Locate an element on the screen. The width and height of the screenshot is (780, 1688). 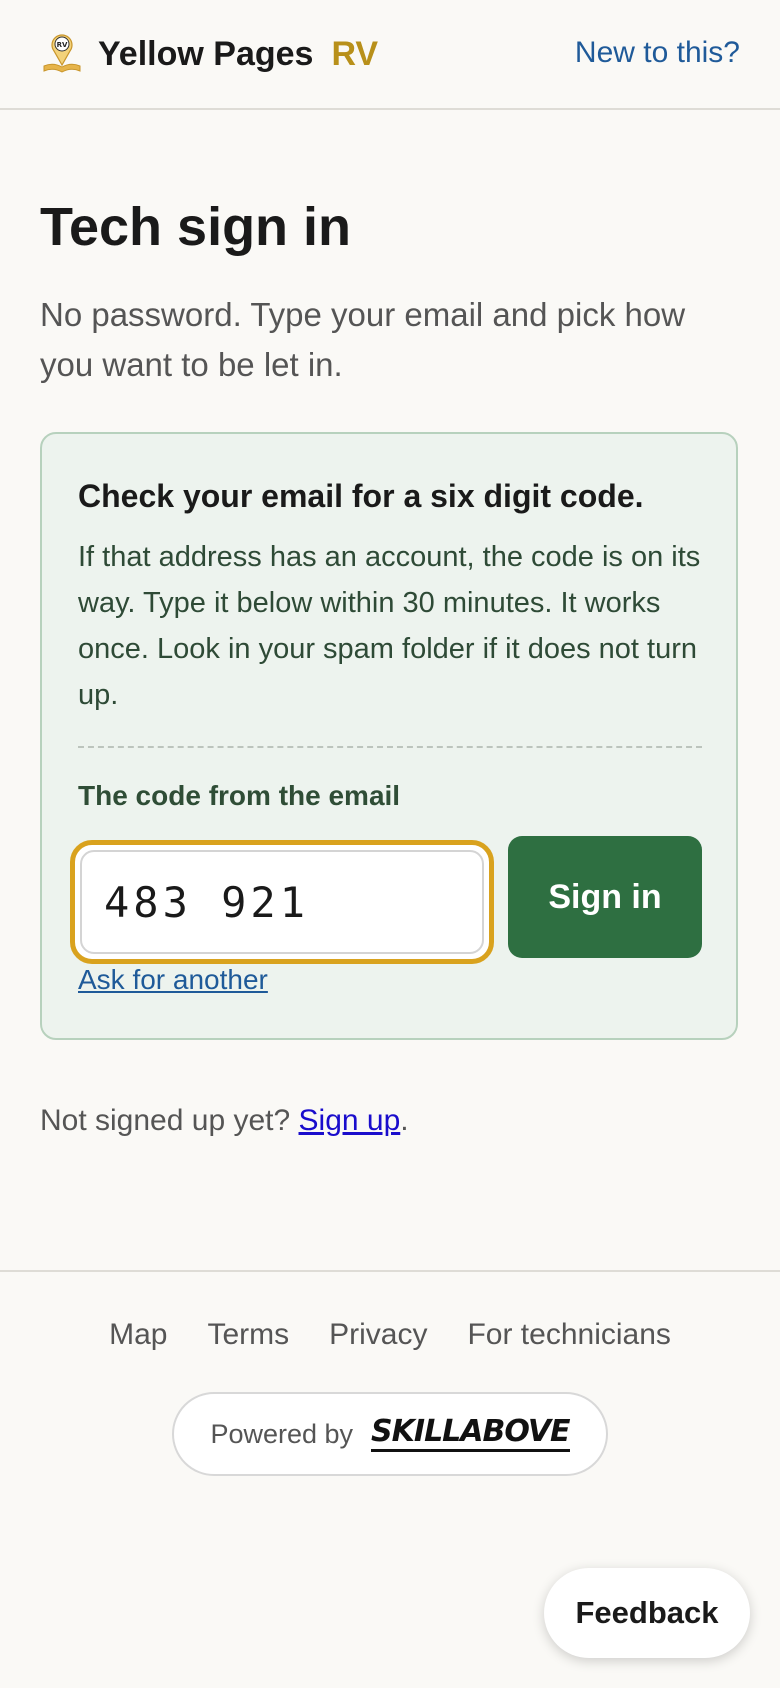
sign-up-link: Sign up is located at coordinates (350, 1120).